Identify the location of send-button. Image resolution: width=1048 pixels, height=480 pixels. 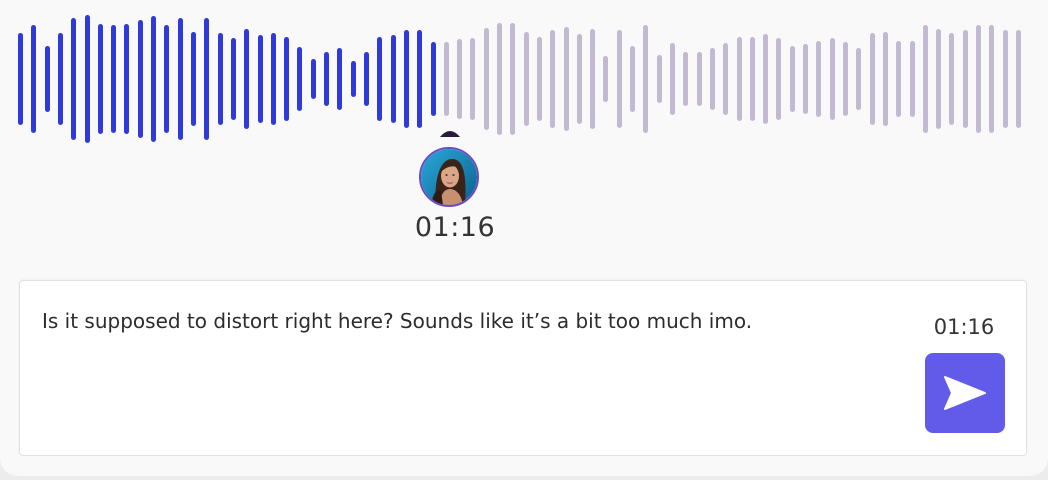
(965, 393).